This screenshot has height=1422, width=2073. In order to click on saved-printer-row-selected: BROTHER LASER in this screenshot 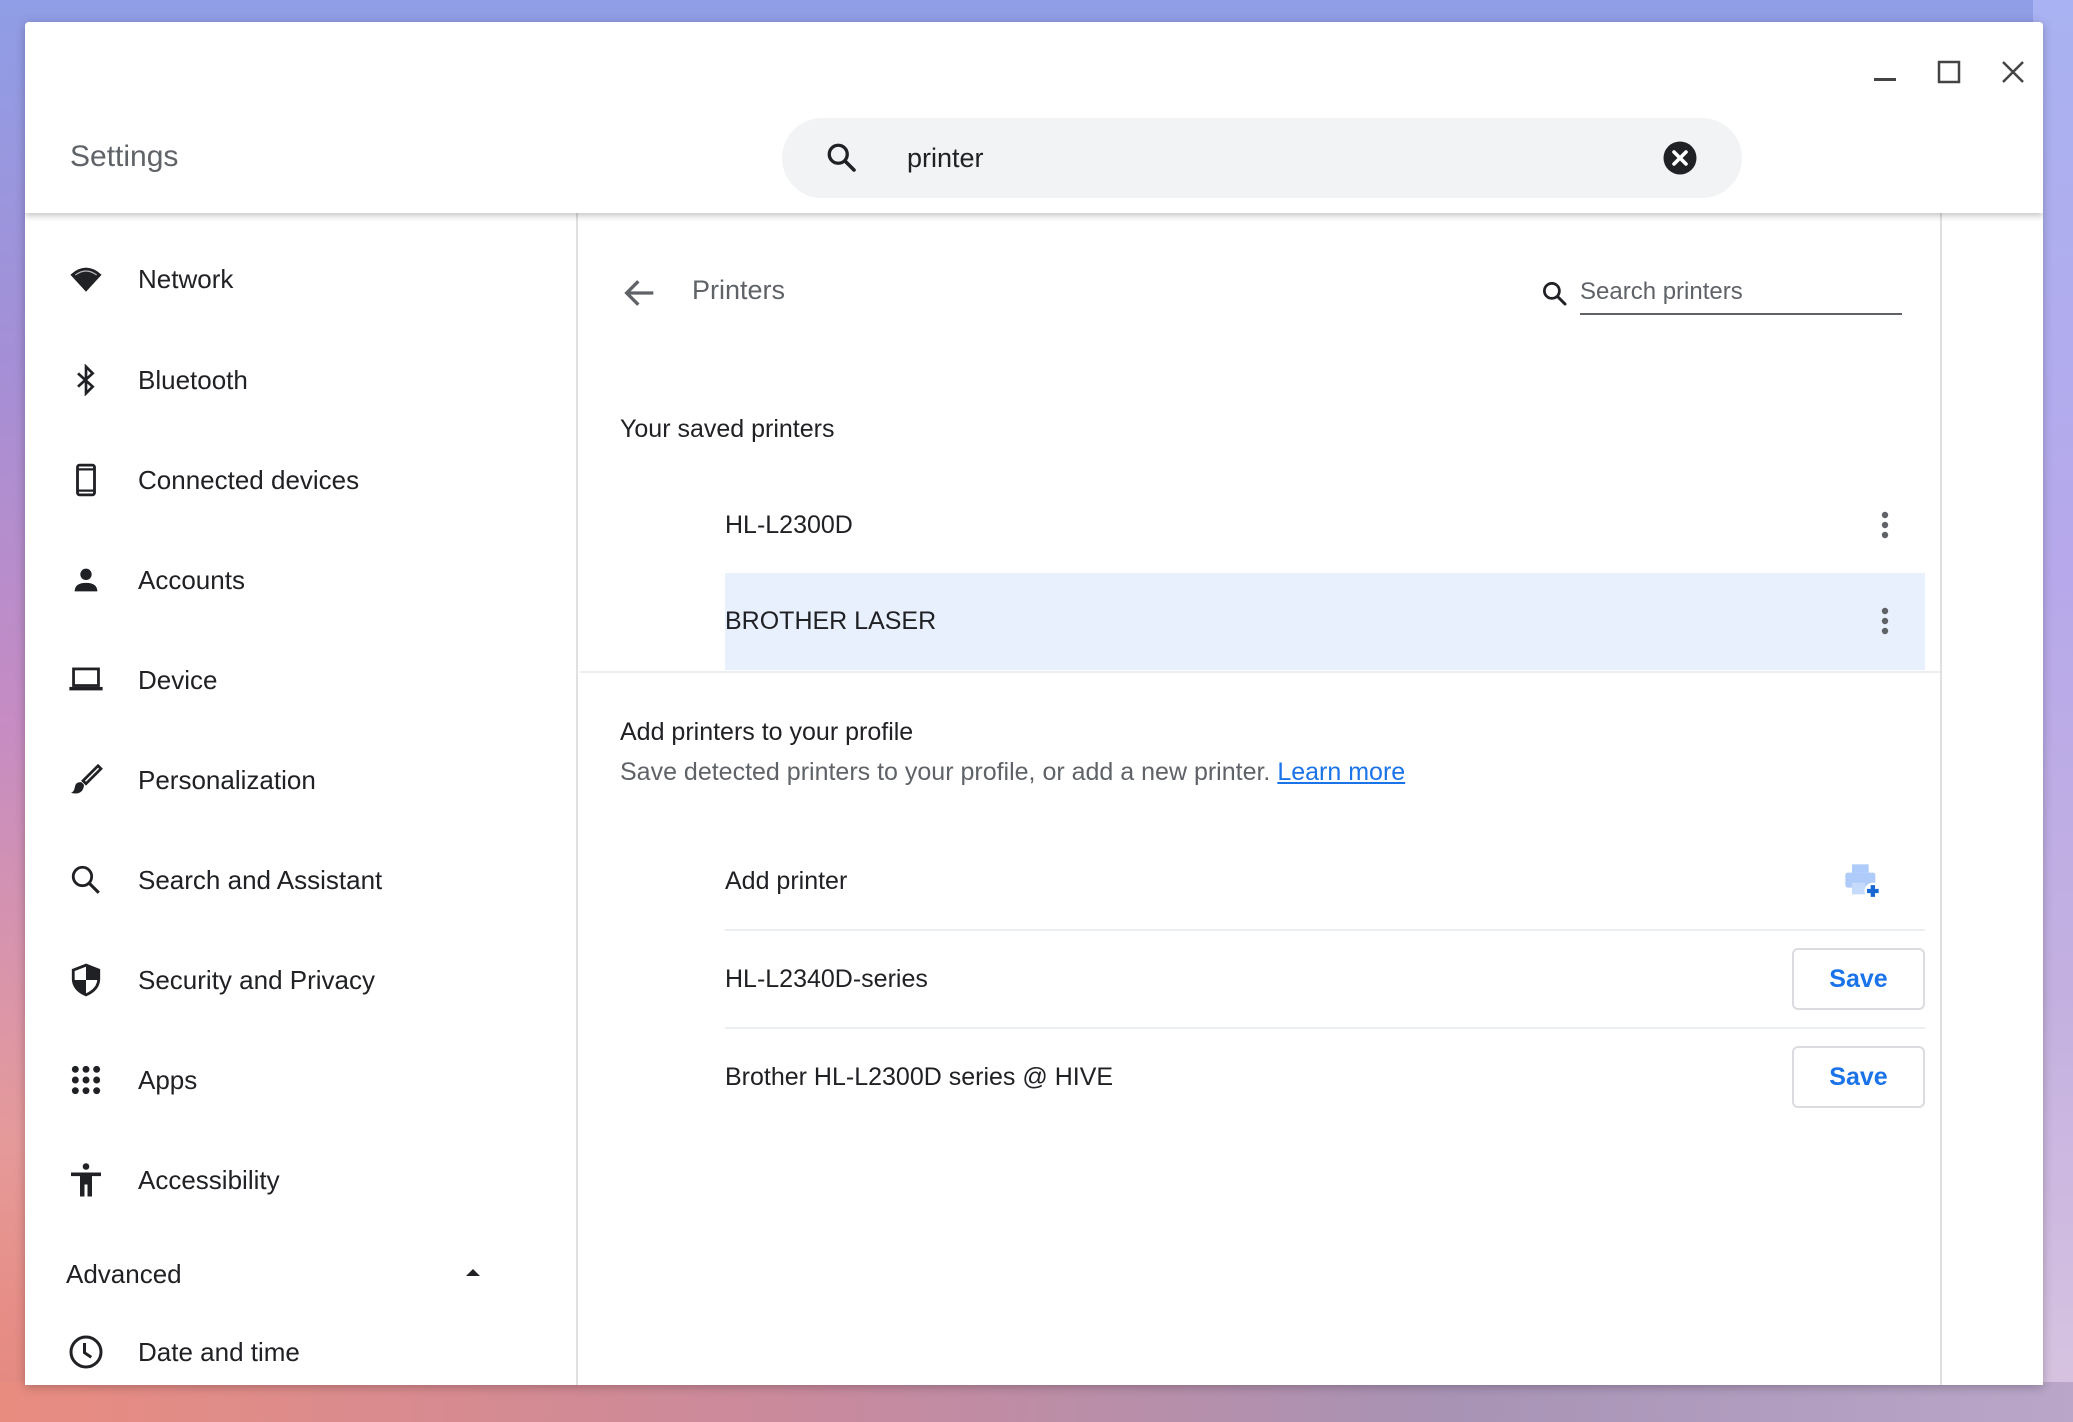, I will do `click(1325, 621)`.